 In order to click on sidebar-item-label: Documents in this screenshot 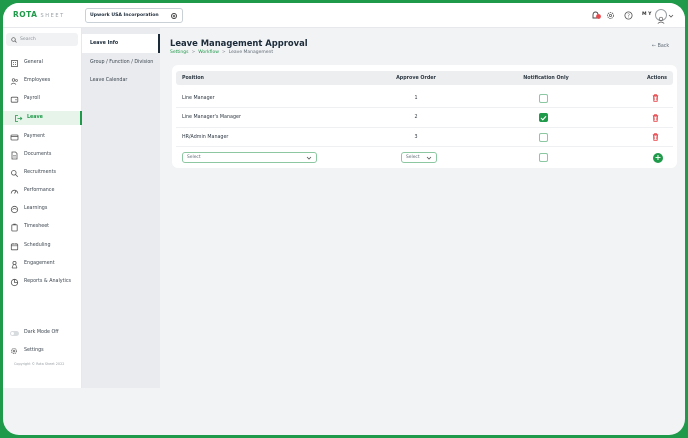, I will do `click(38, 154)`.